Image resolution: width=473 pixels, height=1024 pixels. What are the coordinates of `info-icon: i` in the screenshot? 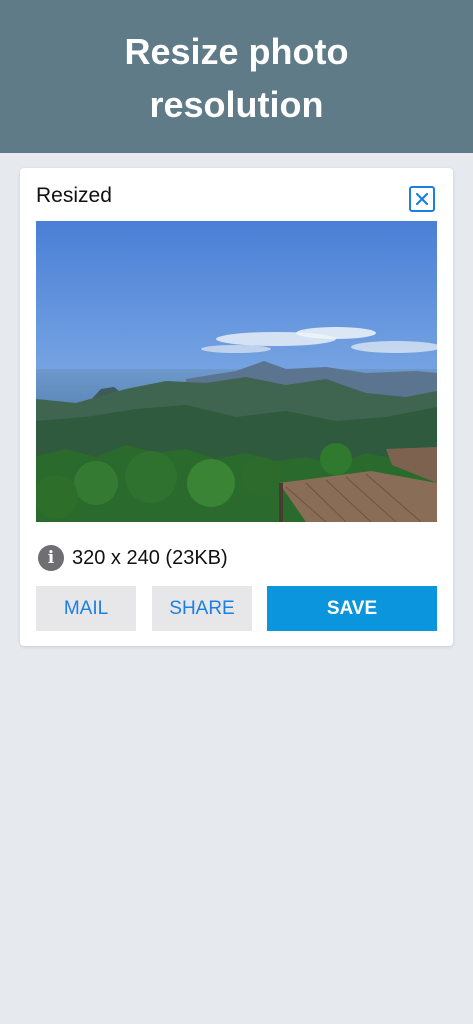 It's located at (51, 558).